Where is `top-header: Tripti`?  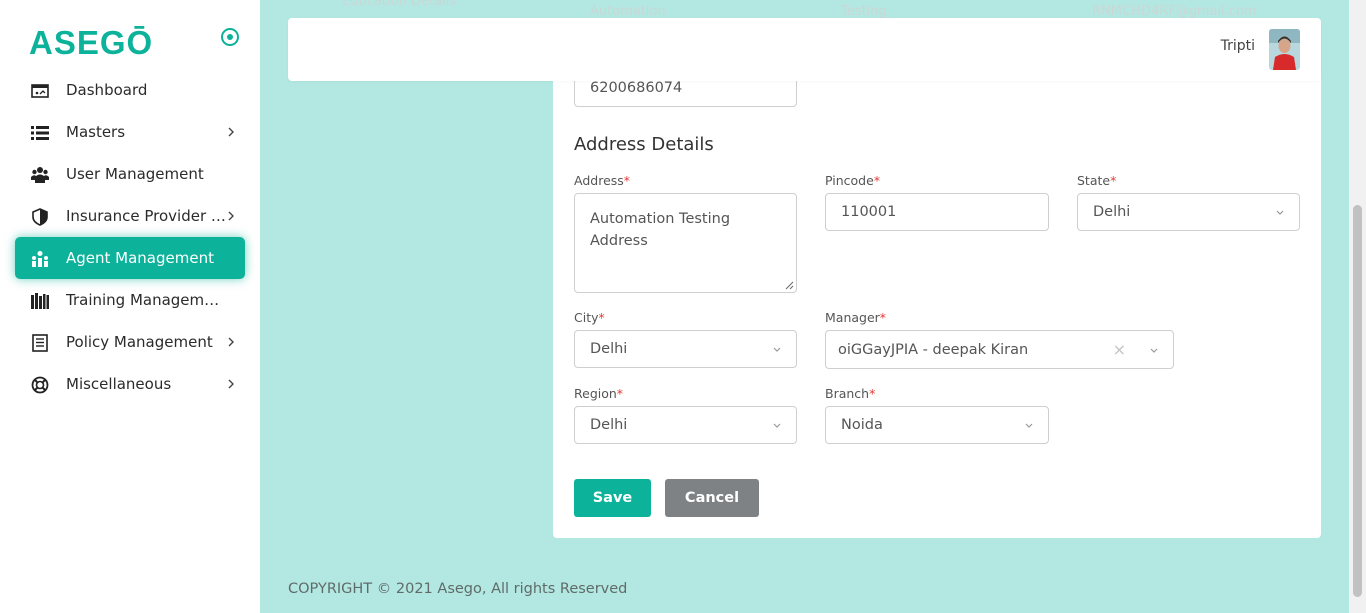
top-header: Tripti is located at coordinates (804, 49).